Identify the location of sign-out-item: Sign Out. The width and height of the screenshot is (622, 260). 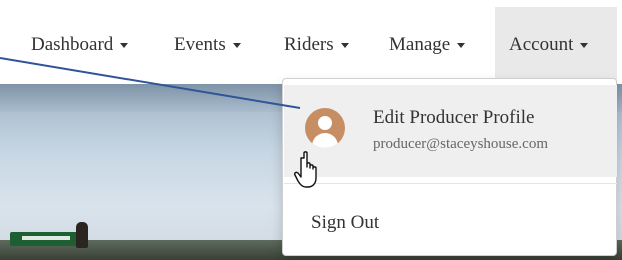
(450, 223).